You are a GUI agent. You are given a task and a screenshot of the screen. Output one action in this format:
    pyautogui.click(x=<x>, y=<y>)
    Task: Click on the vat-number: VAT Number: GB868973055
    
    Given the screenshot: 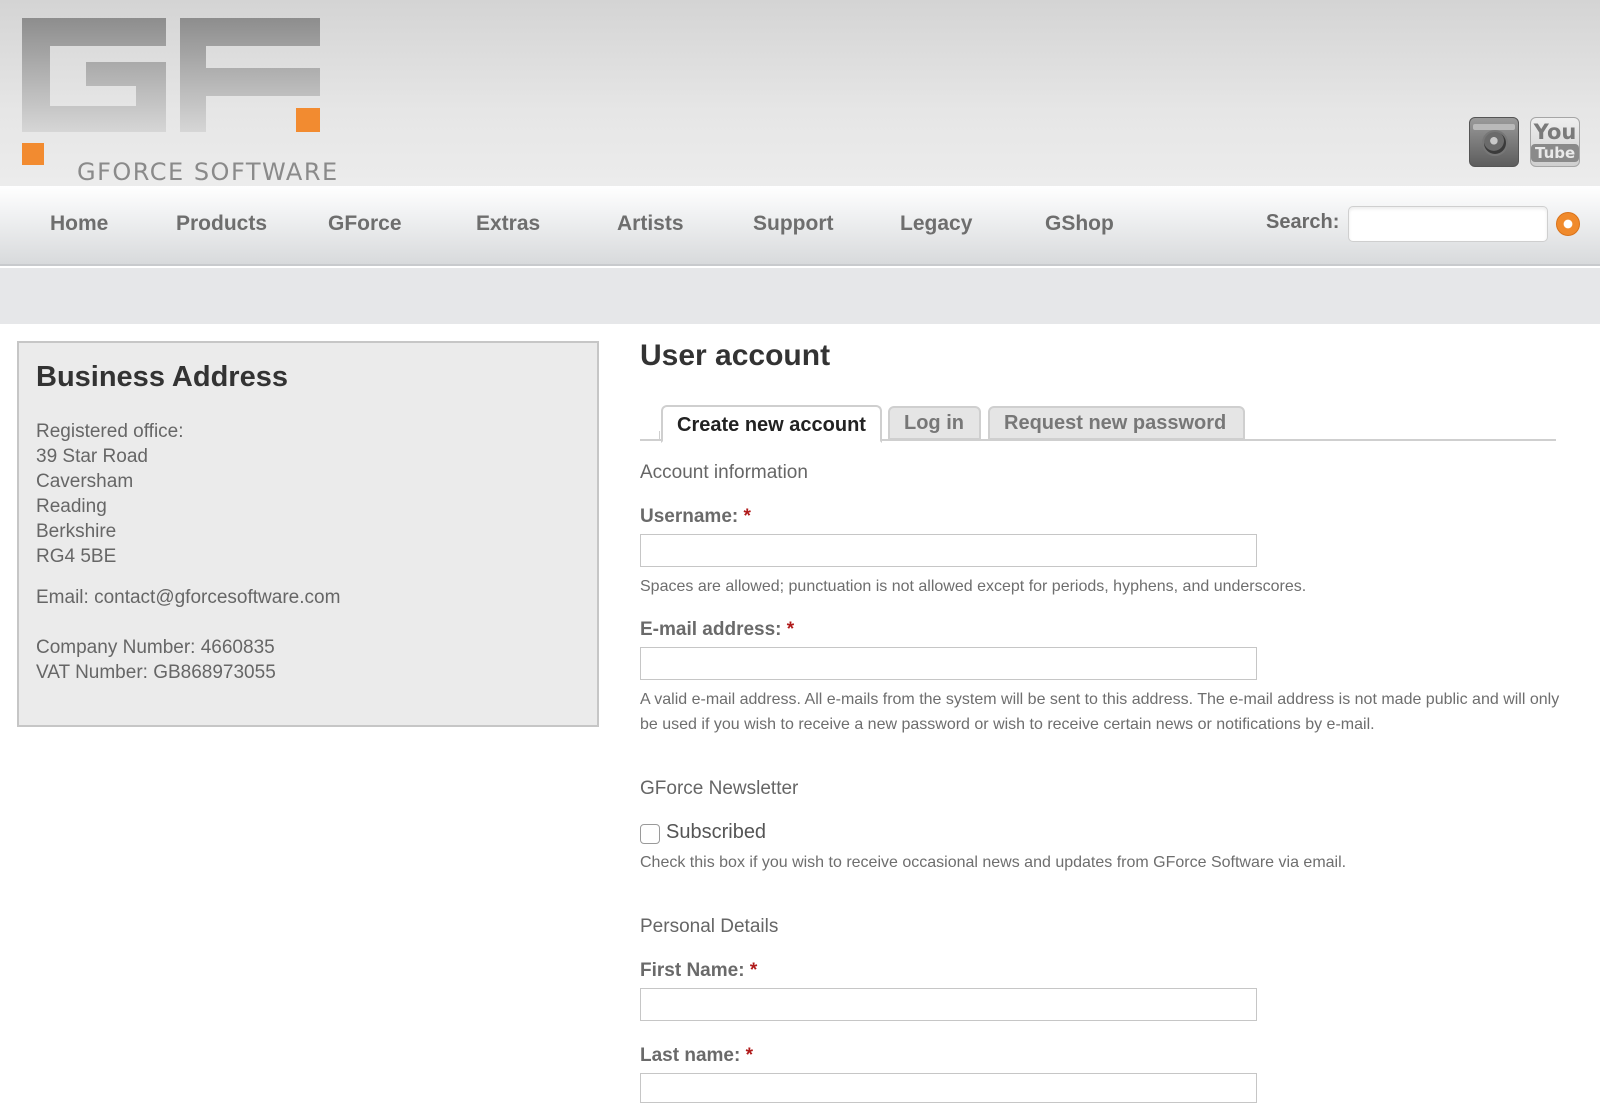 What is the action you would take?
    pyautogui.click(x=156, y=672)
    